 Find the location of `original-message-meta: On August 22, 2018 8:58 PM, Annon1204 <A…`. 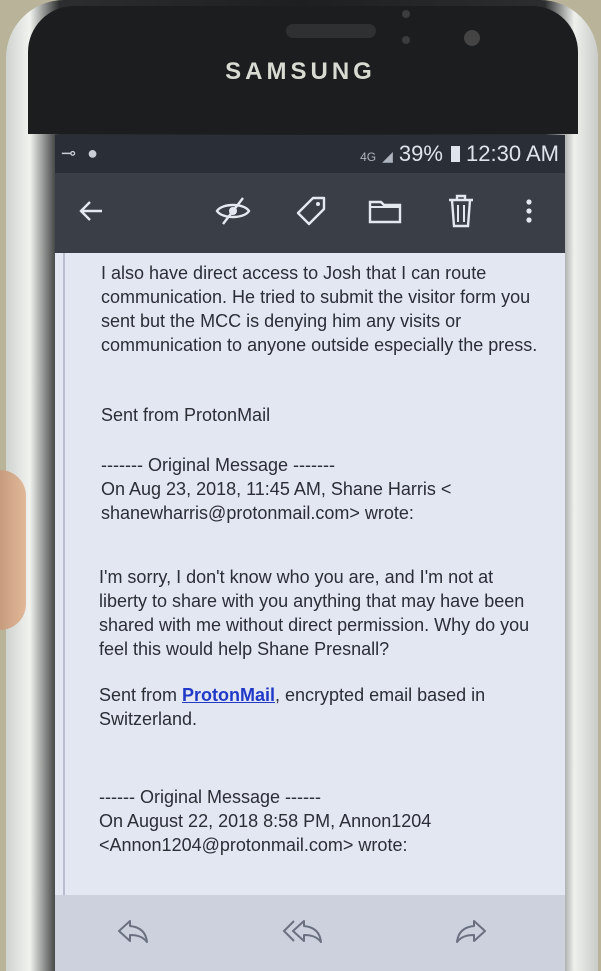

original-message-meta: On August 22, 2018 8:58 PM, Annon1204 <A… is located at coordinates (265, 833).